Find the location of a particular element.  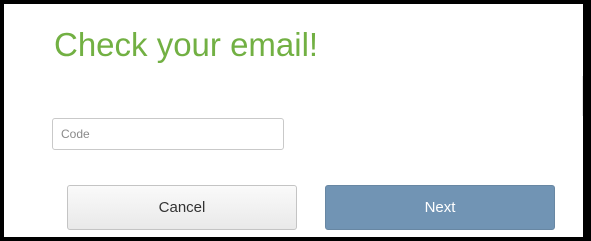

code-input is located at coordinates (168, 134).